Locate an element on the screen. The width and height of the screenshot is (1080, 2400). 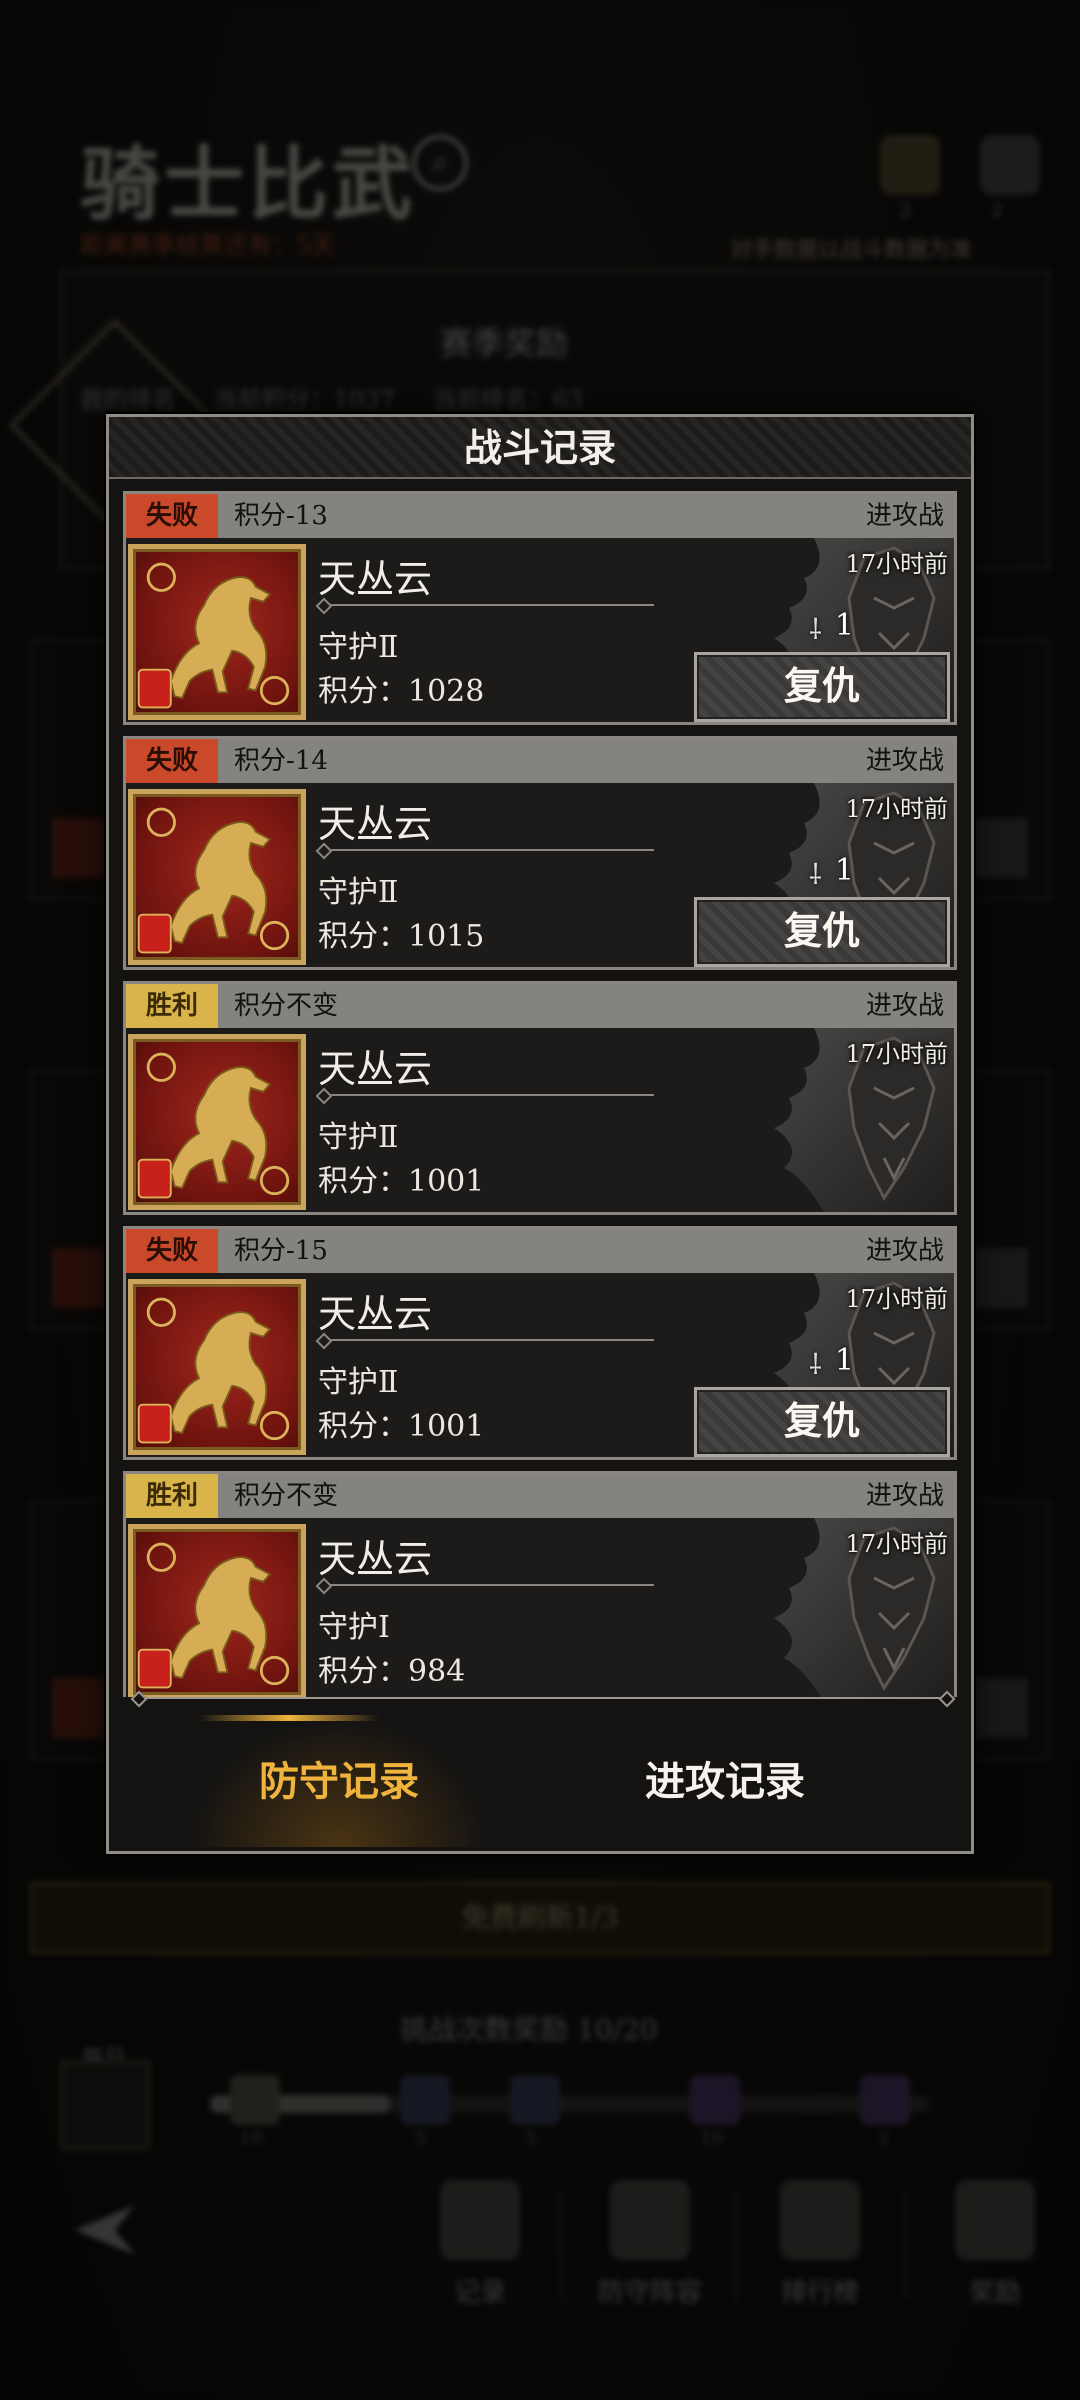
opponent-points: 积分：984 is located at coordinates (392, 1671).